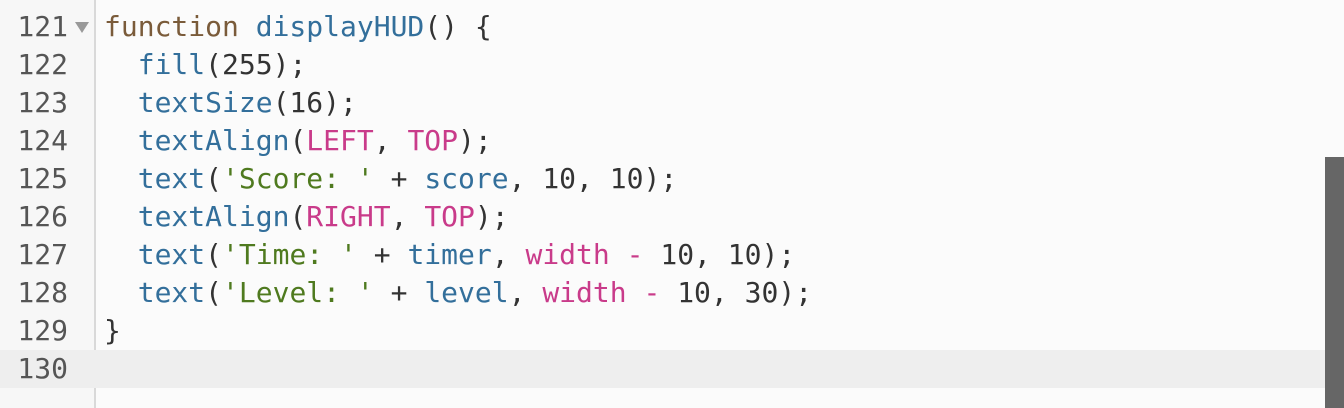  I want to click on code-token: 'Level: ', so click(298, 292).